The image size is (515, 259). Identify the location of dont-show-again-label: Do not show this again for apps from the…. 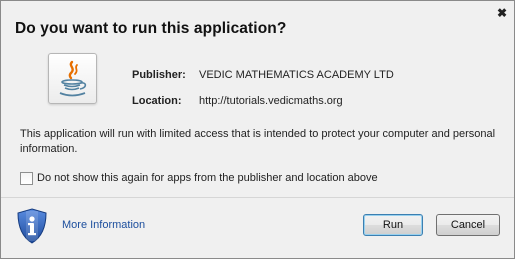
(207, 178).